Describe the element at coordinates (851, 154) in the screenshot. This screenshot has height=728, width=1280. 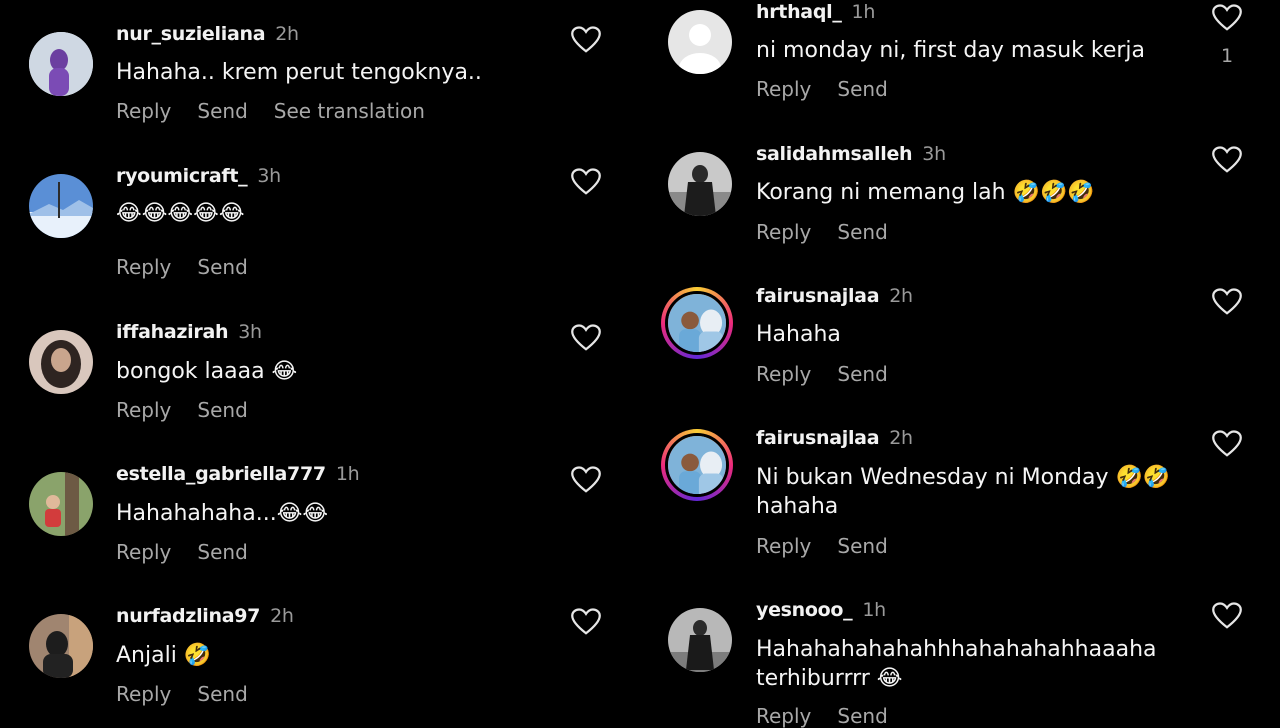
I see `username: salidahmsalleh 3h` at that location.